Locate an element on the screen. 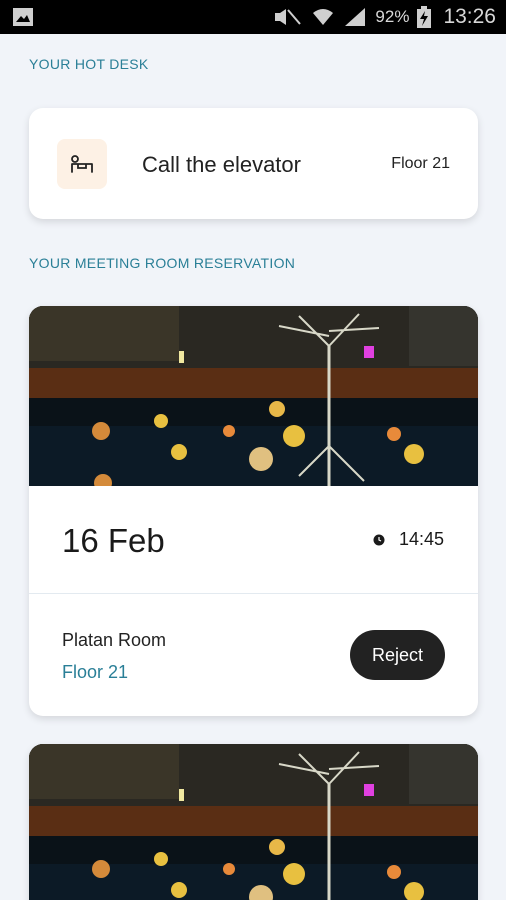  wifi-icon is located at coordinates (323, 17).